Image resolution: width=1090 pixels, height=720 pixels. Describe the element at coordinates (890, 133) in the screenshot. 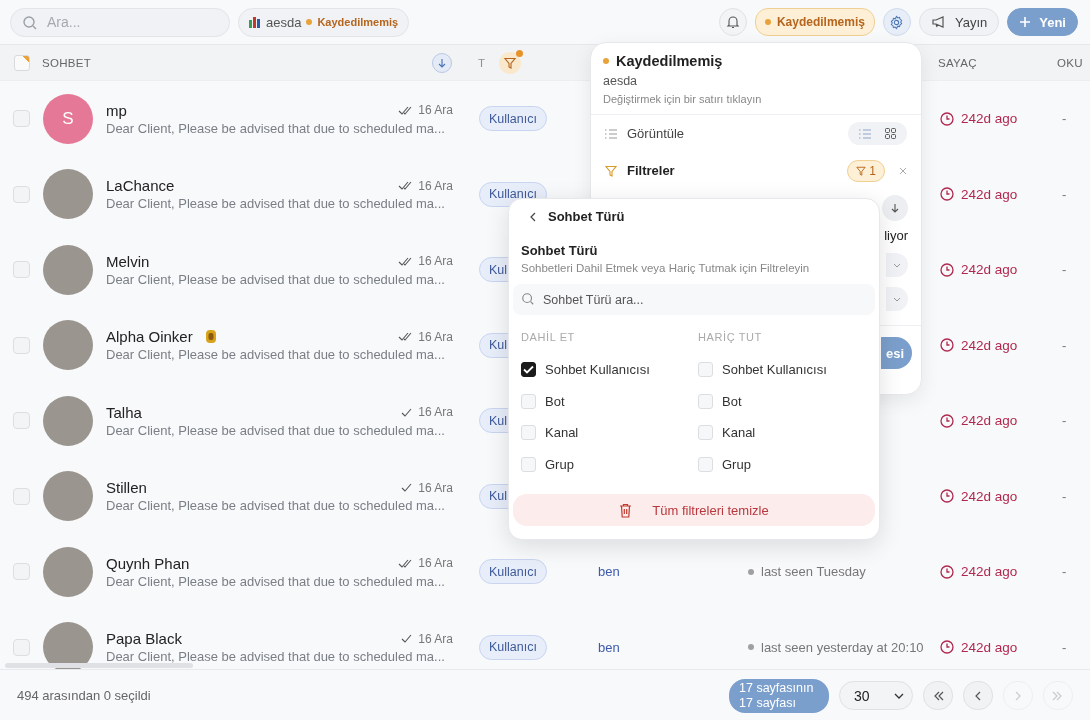

I see `grid-view-icon` at that location.